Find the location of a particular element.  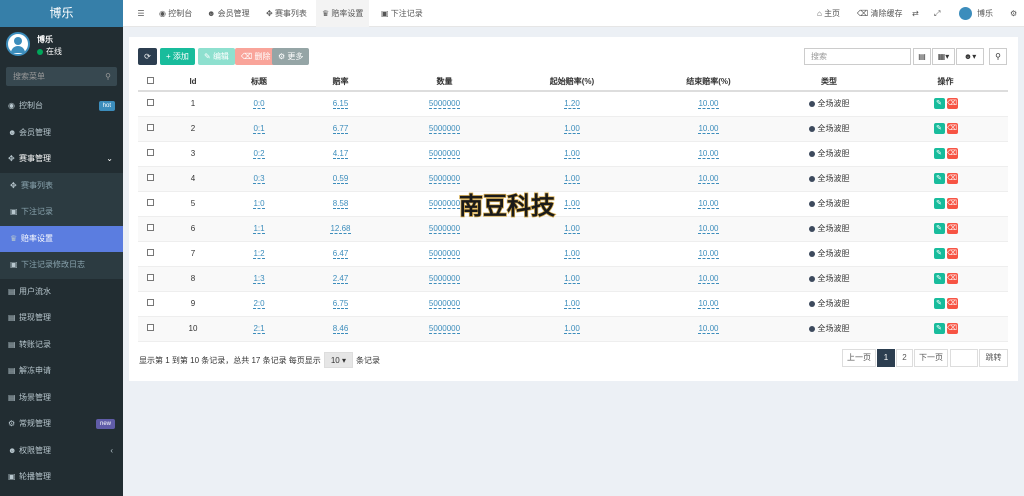

column-header-quantity: 数量 is located at coordinates (444, 82).